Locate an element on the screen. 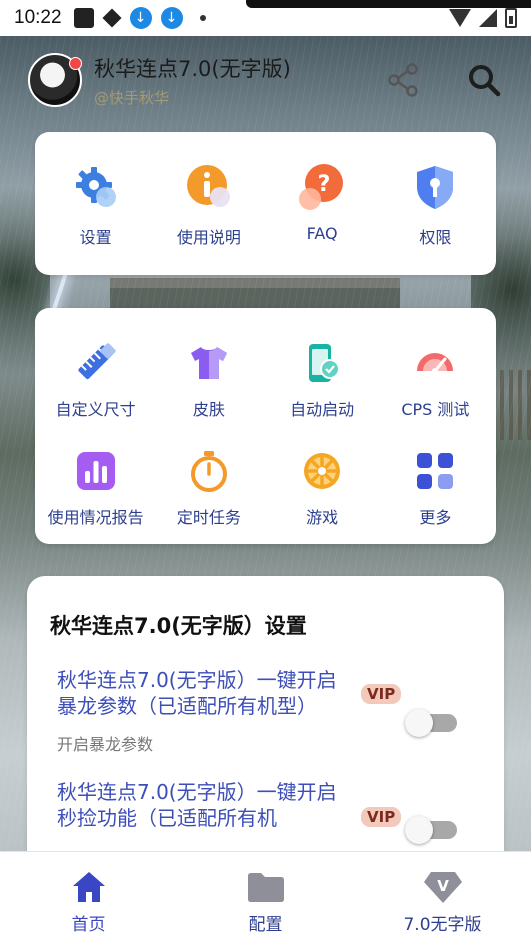  auto-start-label: 自动启动 is located at coordinates (322, 409).